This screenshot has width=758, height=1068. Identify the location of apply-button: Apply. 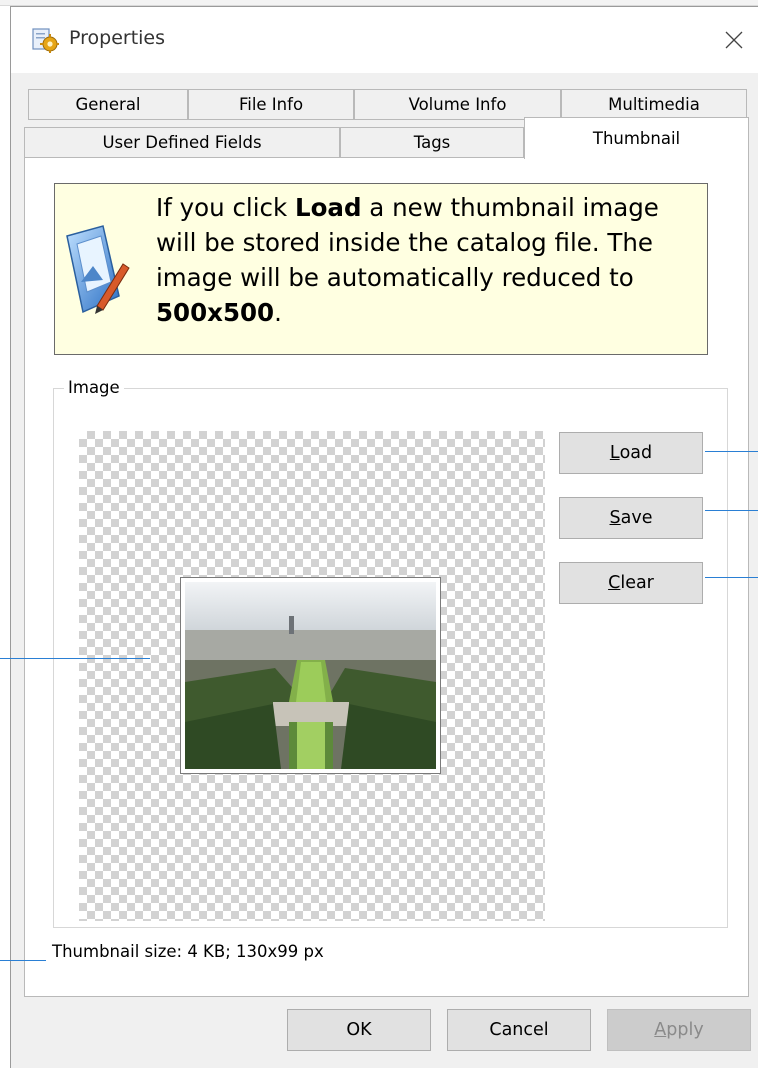
(679, 1030).